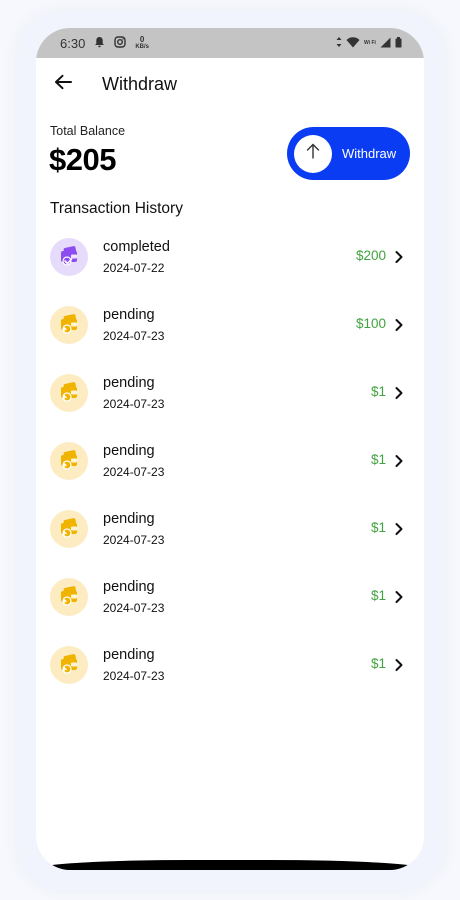  I want to click on network-speed: 0 KB/s, so click(142, 43).